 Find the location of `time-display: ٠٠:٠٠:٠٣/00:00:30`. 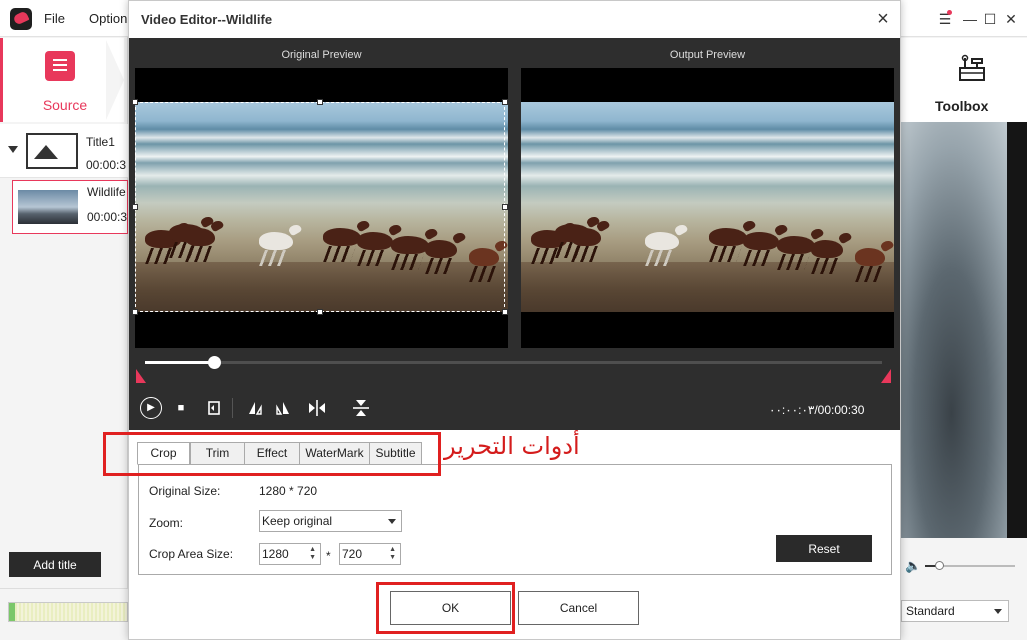

time-display: ٠٠:٠٠:٠٣/00:00:30 is located at coordinates (817, 410).